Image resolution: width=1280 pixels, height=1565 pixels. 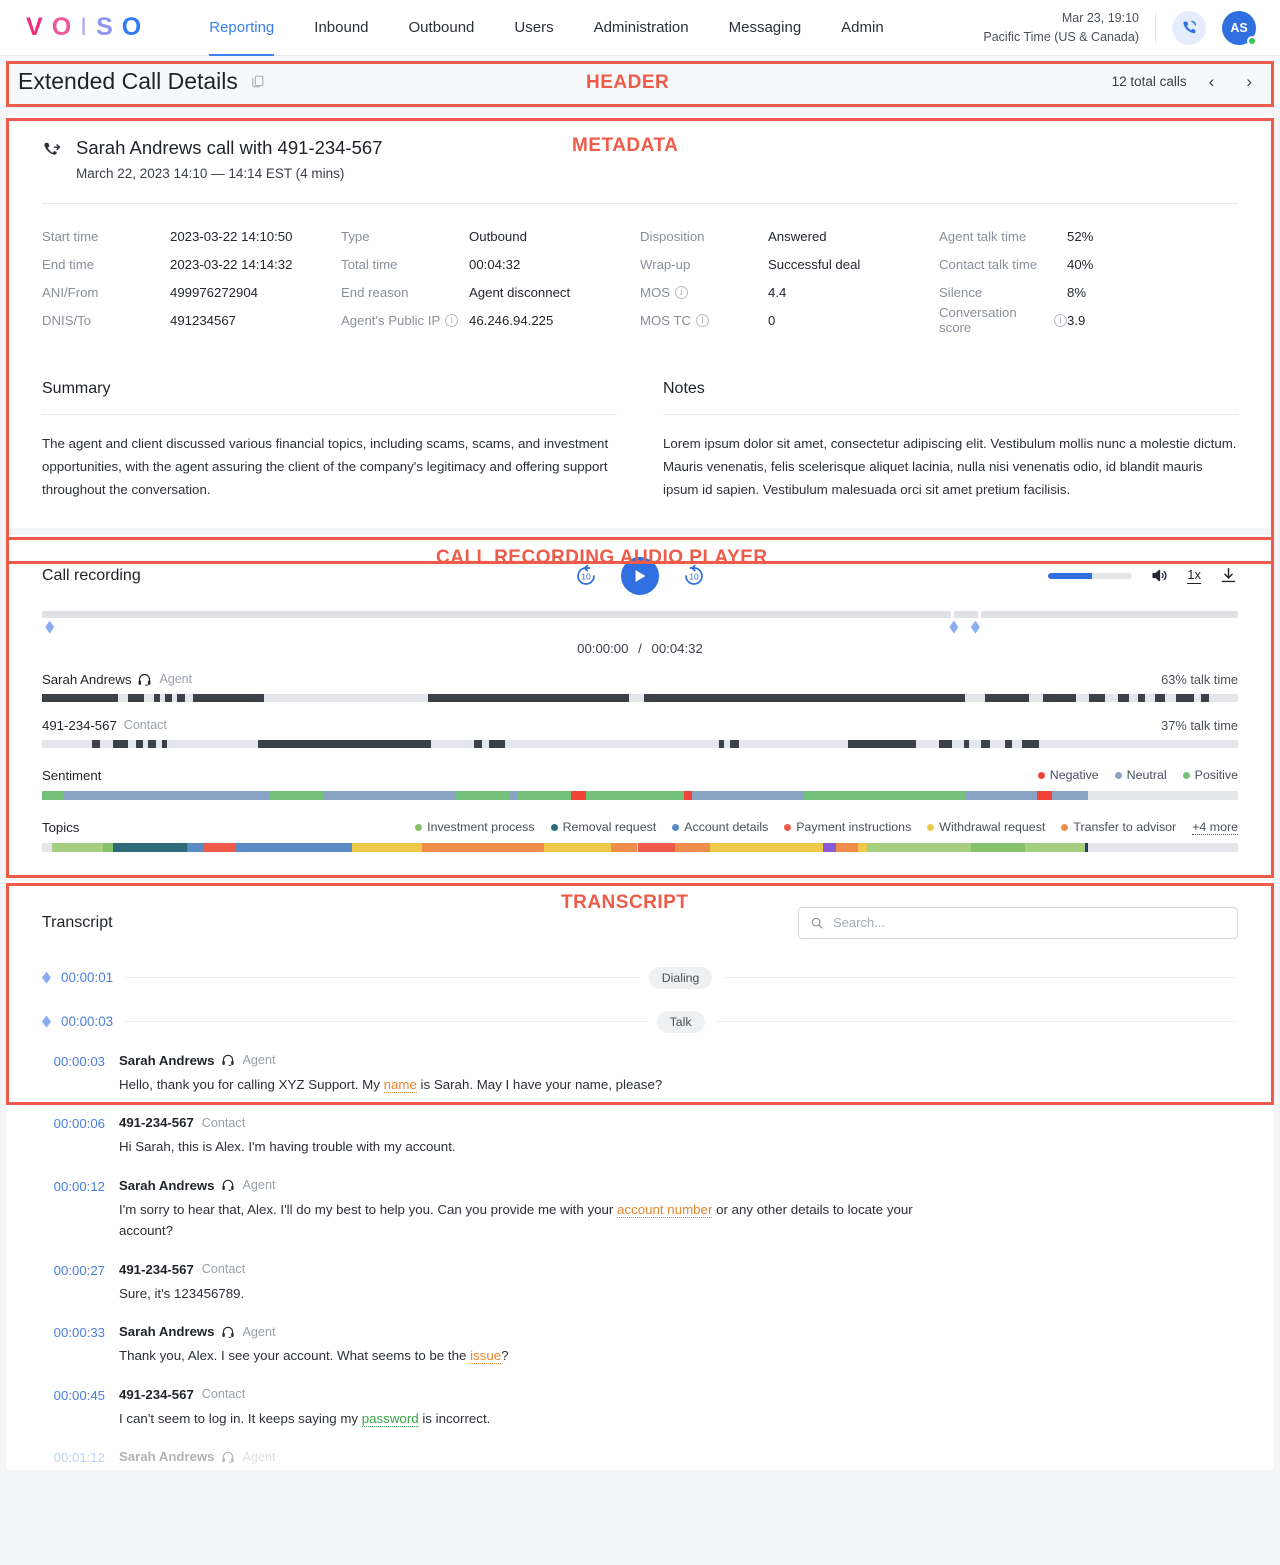 What do you see at coordinates (67, 320) in the screenshot?
I see `metadata-key-label: DNIS/To` at bounding box center [67, 320].